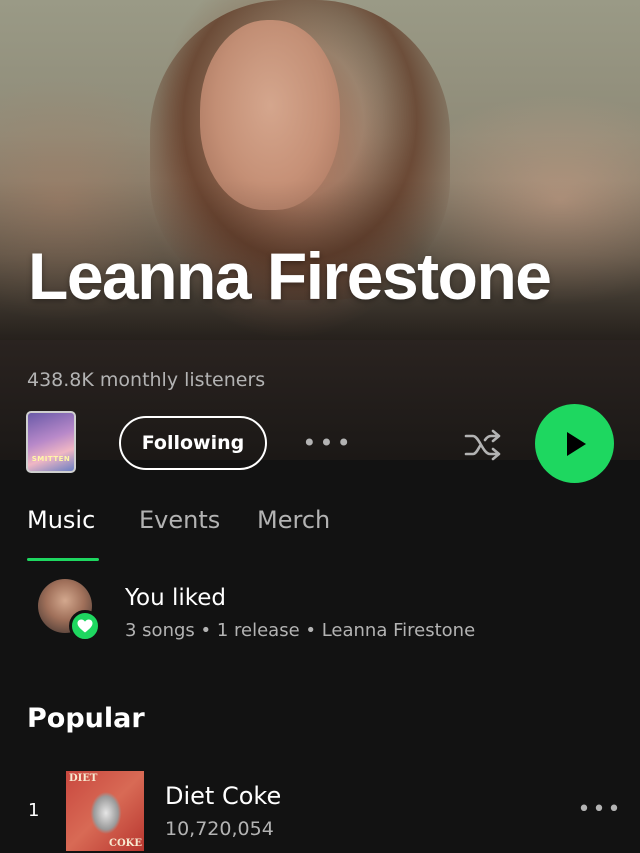 The image size is (640, 853). I want to click on play-button, so click(574, 443).